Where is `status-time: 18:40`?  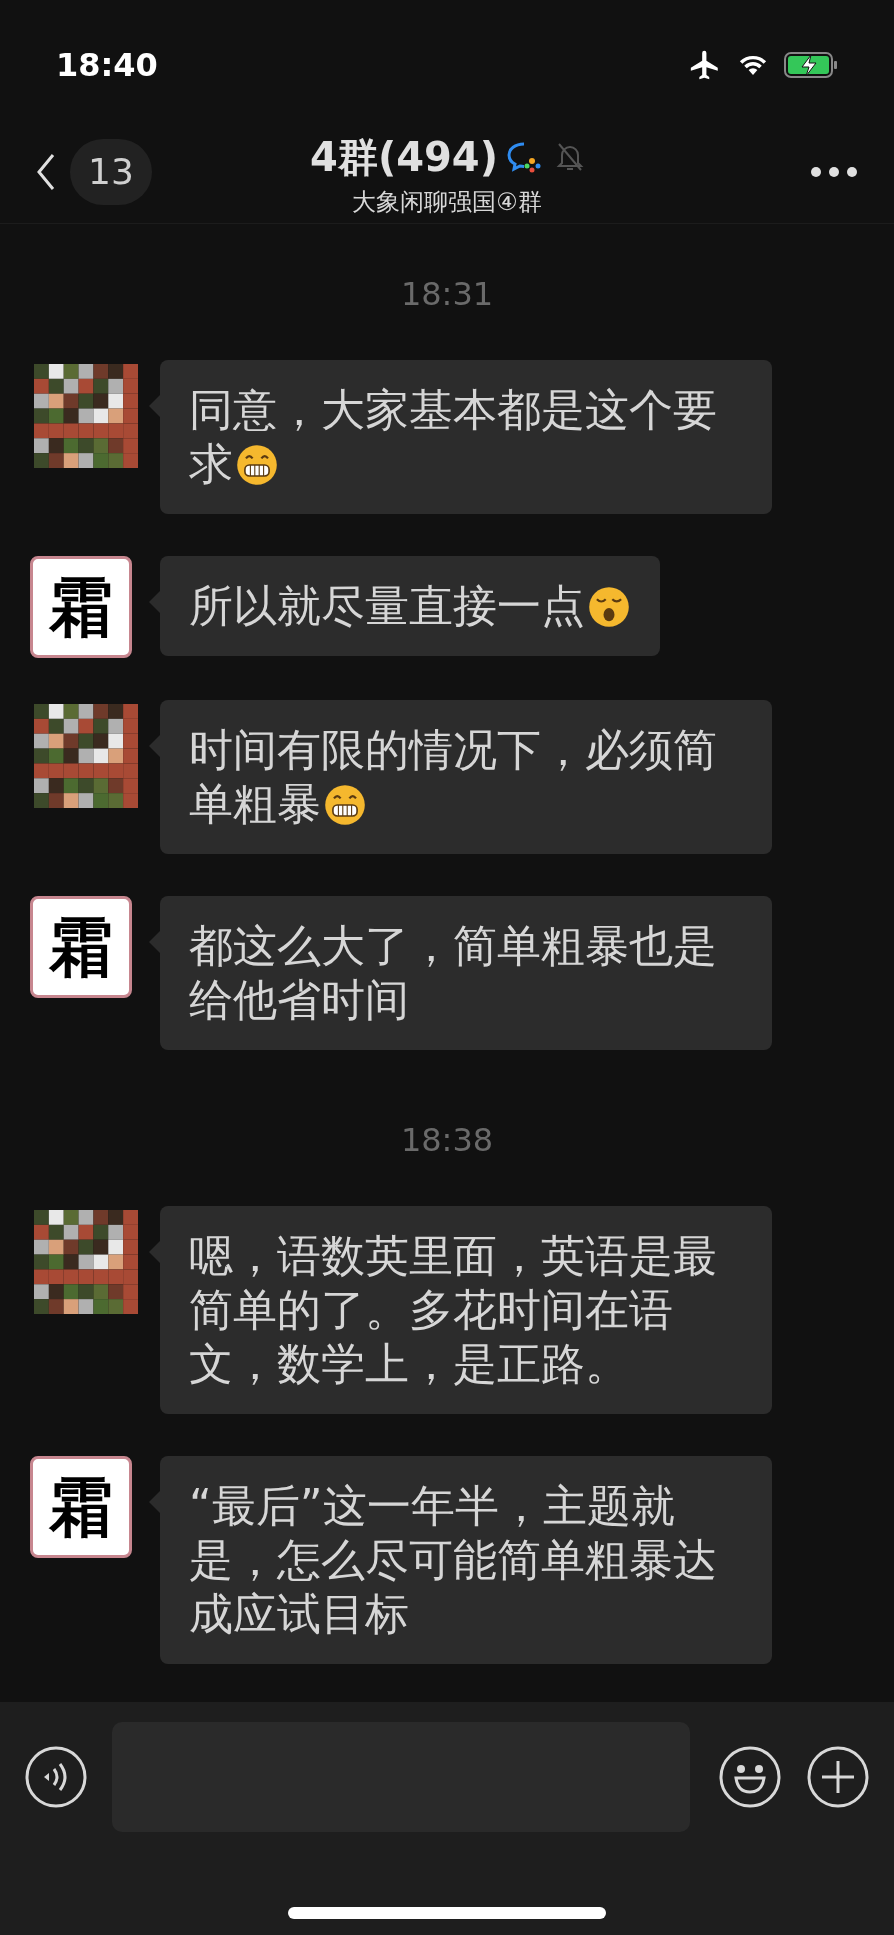
status-time: 18:40 is located at coordinates (107, 65).